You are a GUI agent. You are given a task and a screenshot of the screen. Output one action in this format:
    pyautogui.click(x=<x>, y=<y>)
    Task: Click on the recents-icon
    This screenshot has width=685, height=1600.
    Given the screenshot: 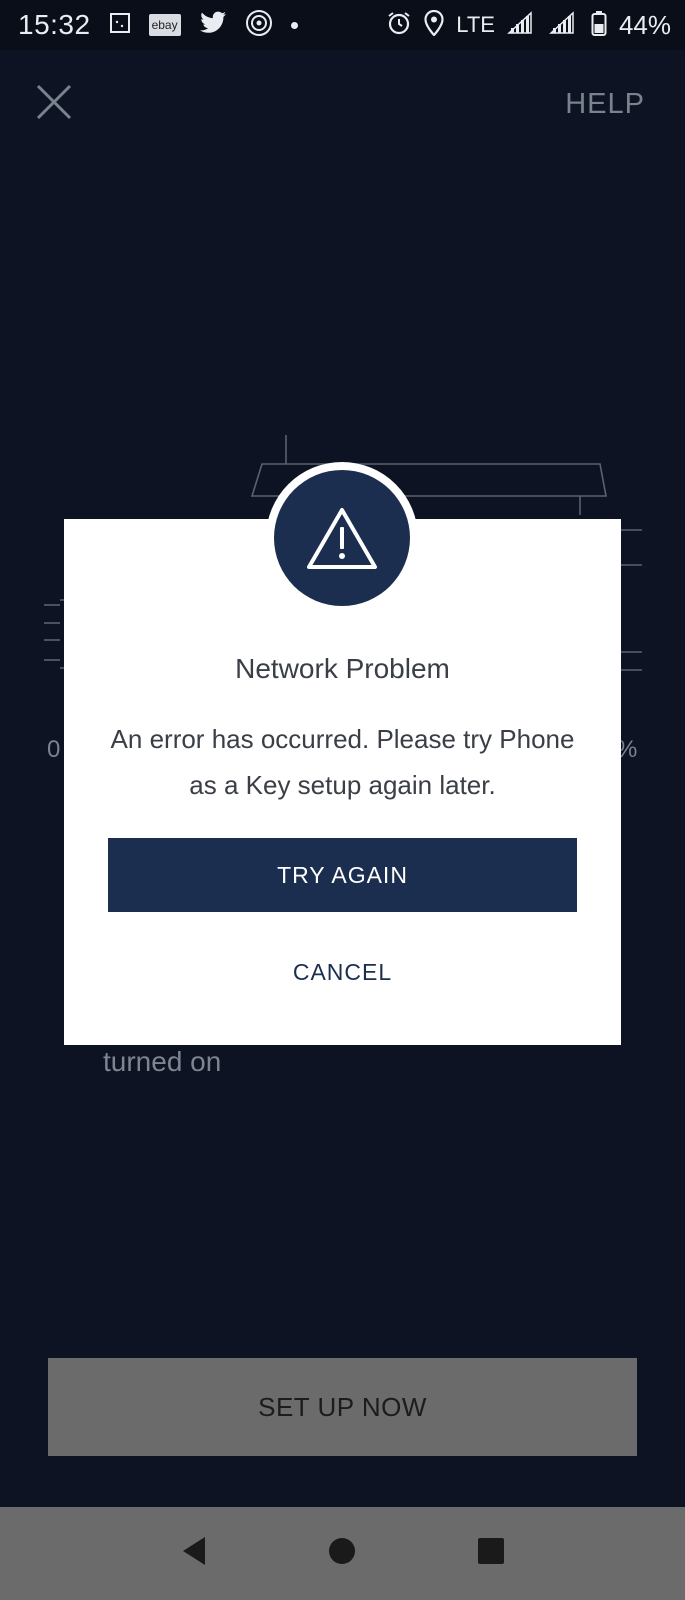 What is the action you would take?
    pyautogui.click(x=491, y=1553)
    